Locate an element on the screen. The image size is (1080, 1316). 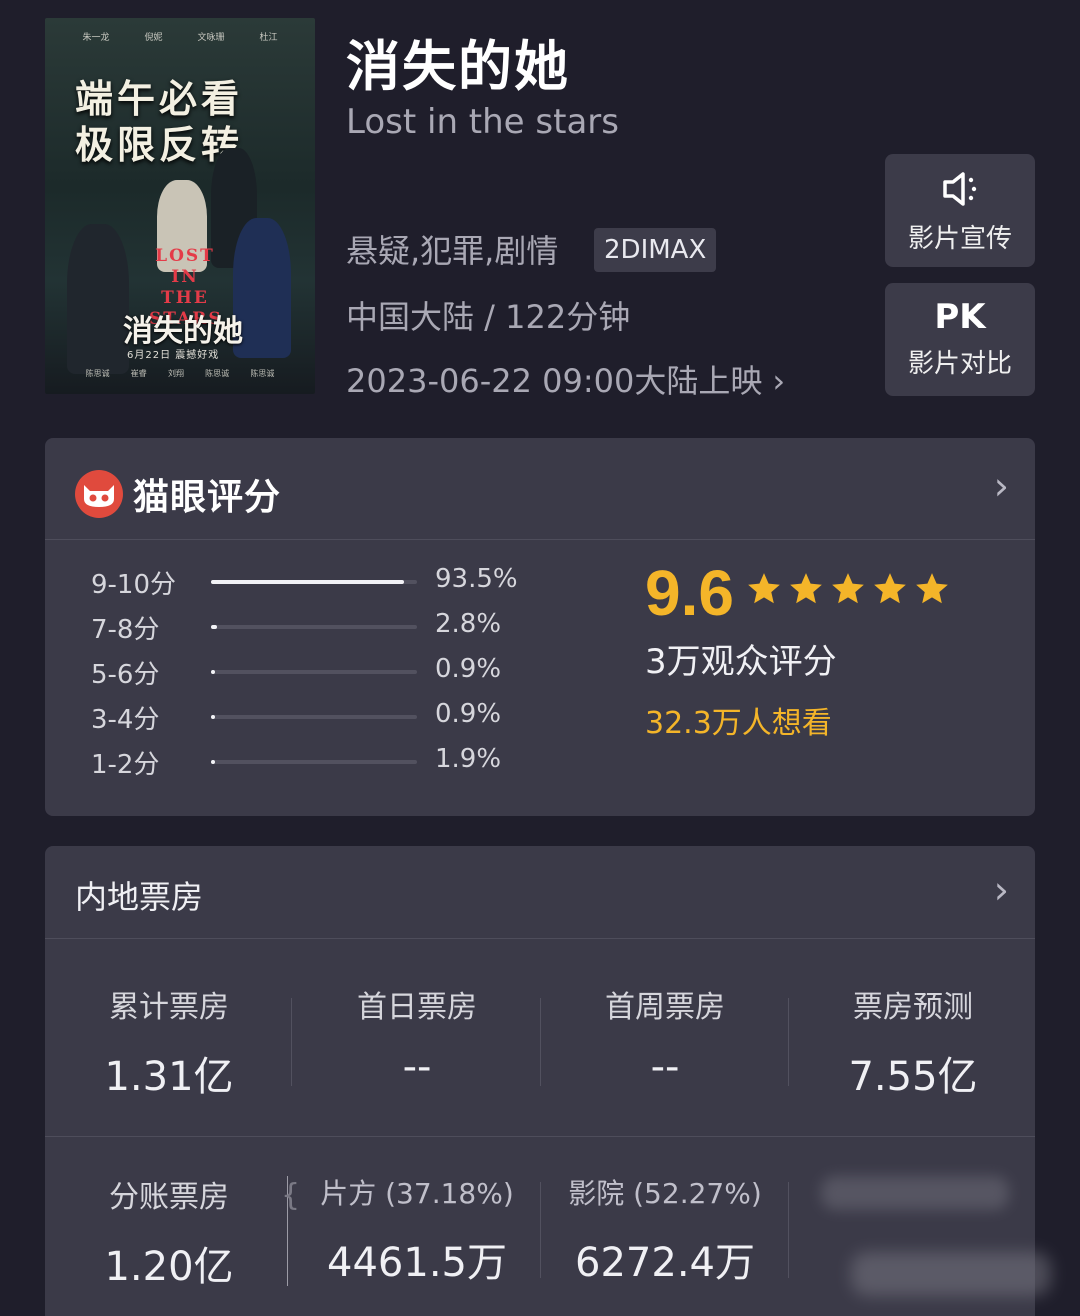
rating-row: 9-10分 93.5% is located at coordinates (331, 586).